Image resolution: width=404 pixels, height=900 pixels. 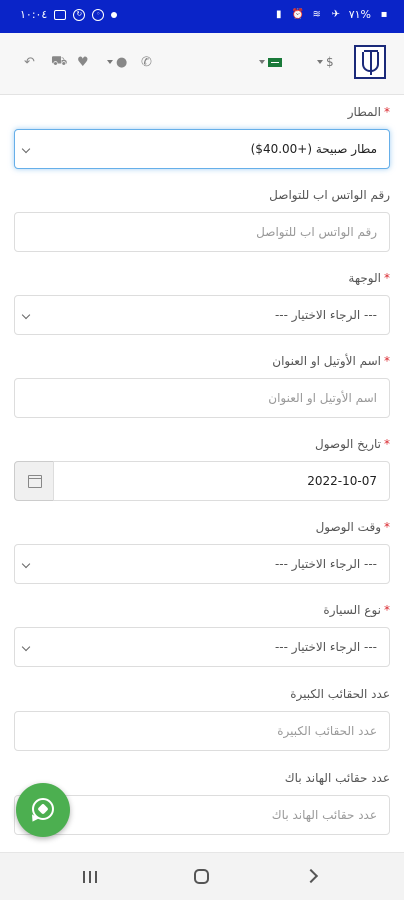 What do you see at coordinates (298, 14) in the screenshot?
I see `alarm-icon: ⏰` at bounding box center [298, 14].